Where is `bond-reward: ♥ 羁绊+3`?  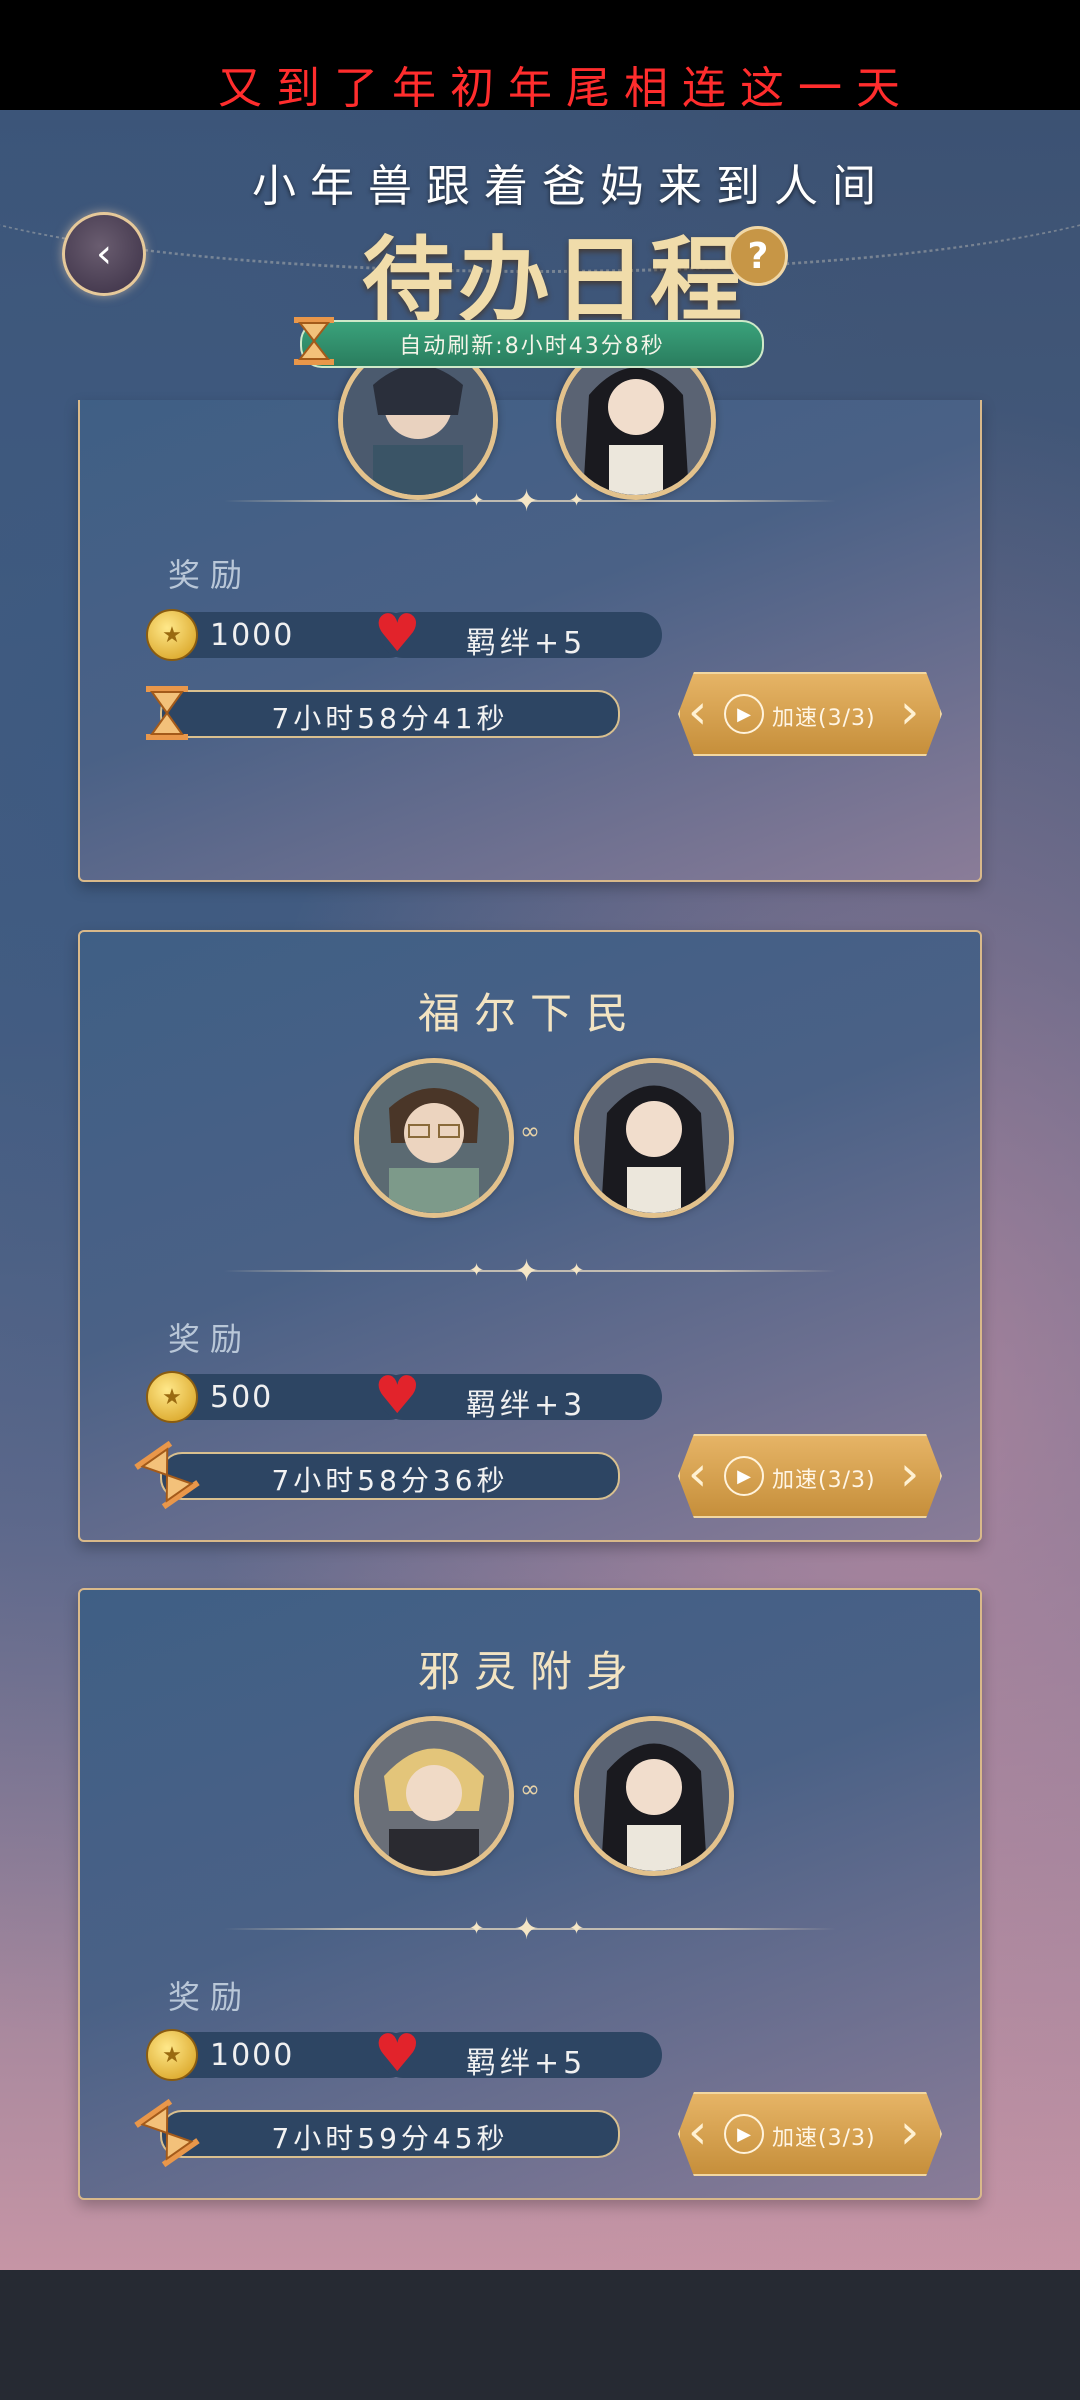 bond-reward: ♥ 羁绊+3 is located at coordinates (518, 1396).